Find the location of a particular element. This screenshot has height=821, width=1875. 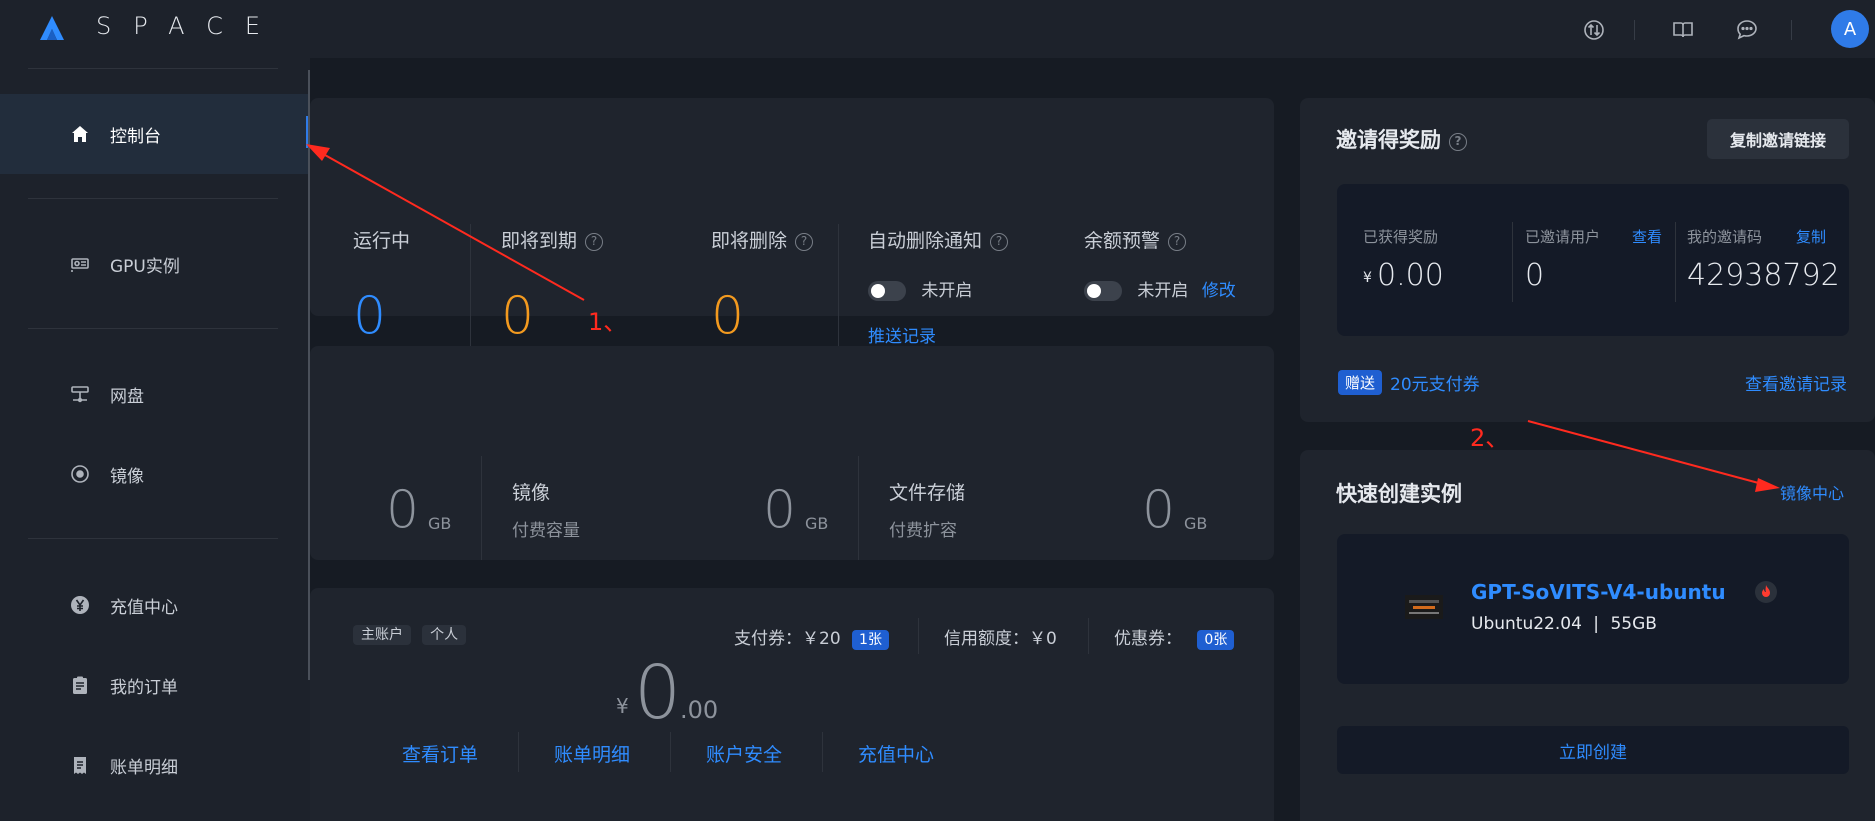

mirror-center-link: 镜像中心 is located at coordinates (1812, 492).